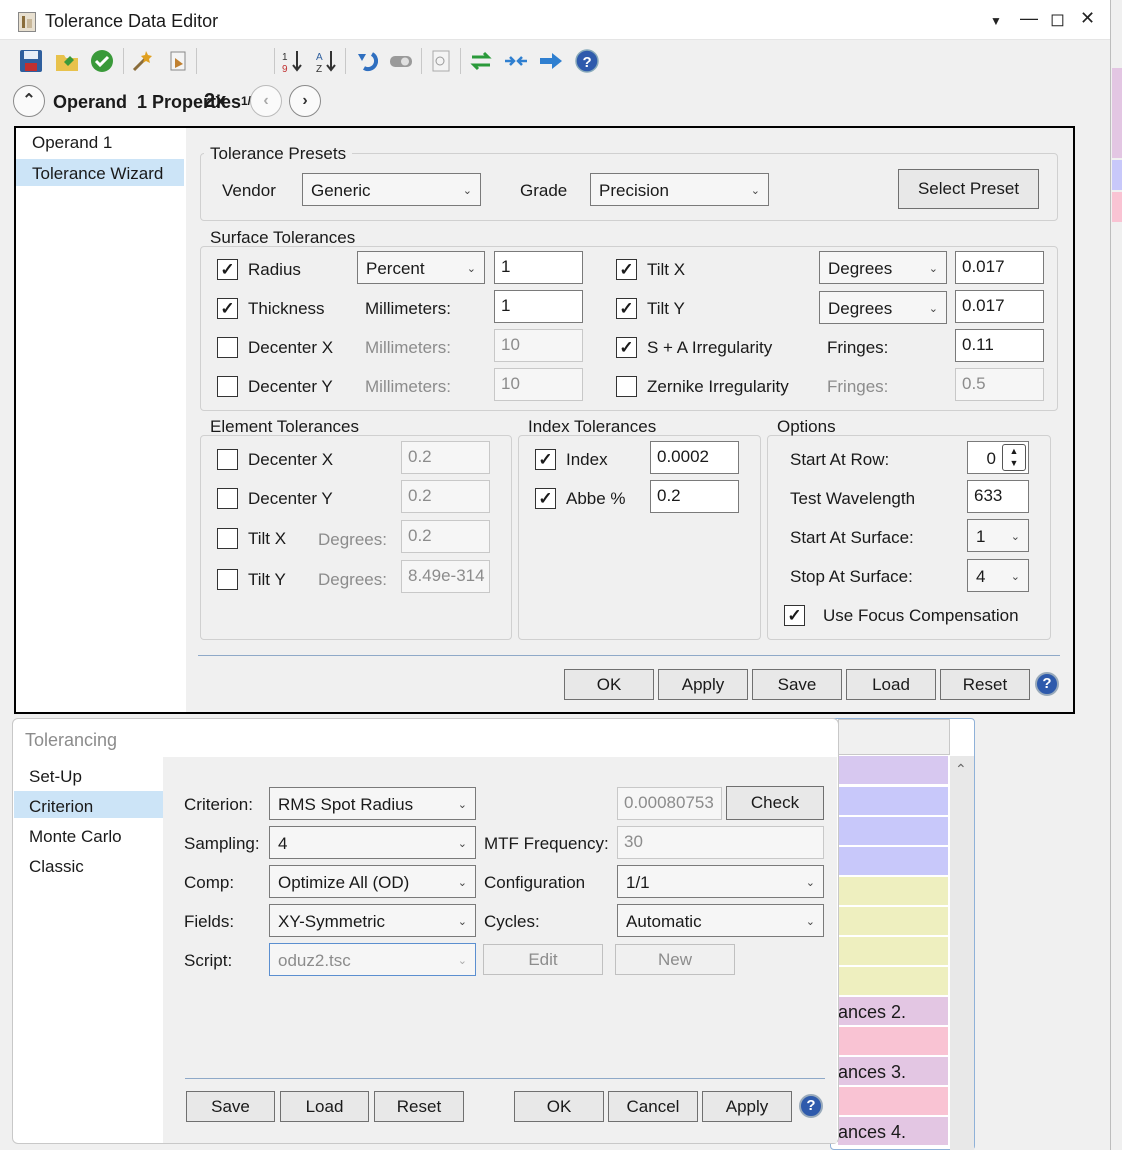 This screenshot has height=1150, width=1122. Describe the element at coordinates (372, 959) in the screenshot. I see `script-select: oduz2.tsc ⌄` at that location.